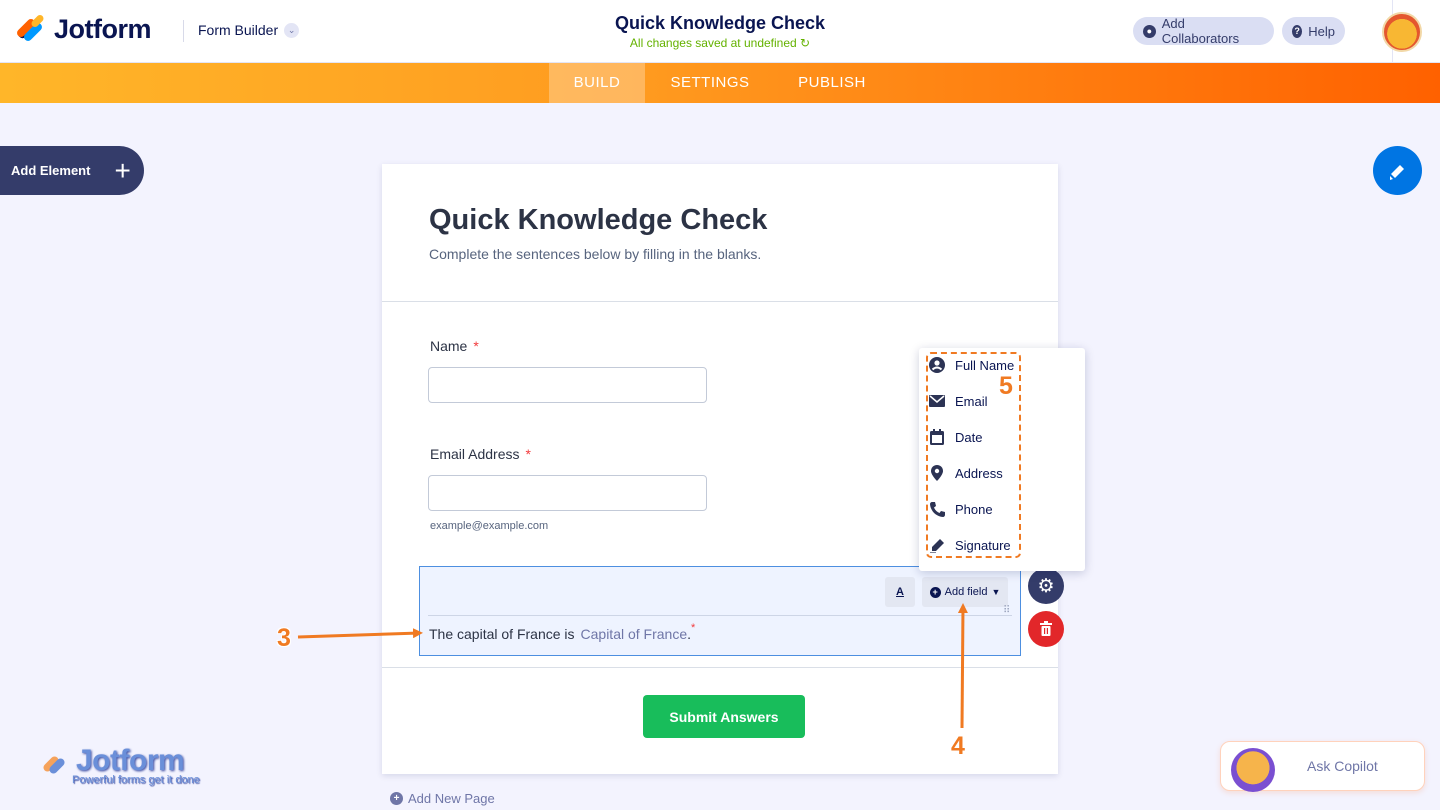 The height and width of the screenshot is (810, 1440). I want to click on add-new-page-label: Add New Page, so click(451, 798).